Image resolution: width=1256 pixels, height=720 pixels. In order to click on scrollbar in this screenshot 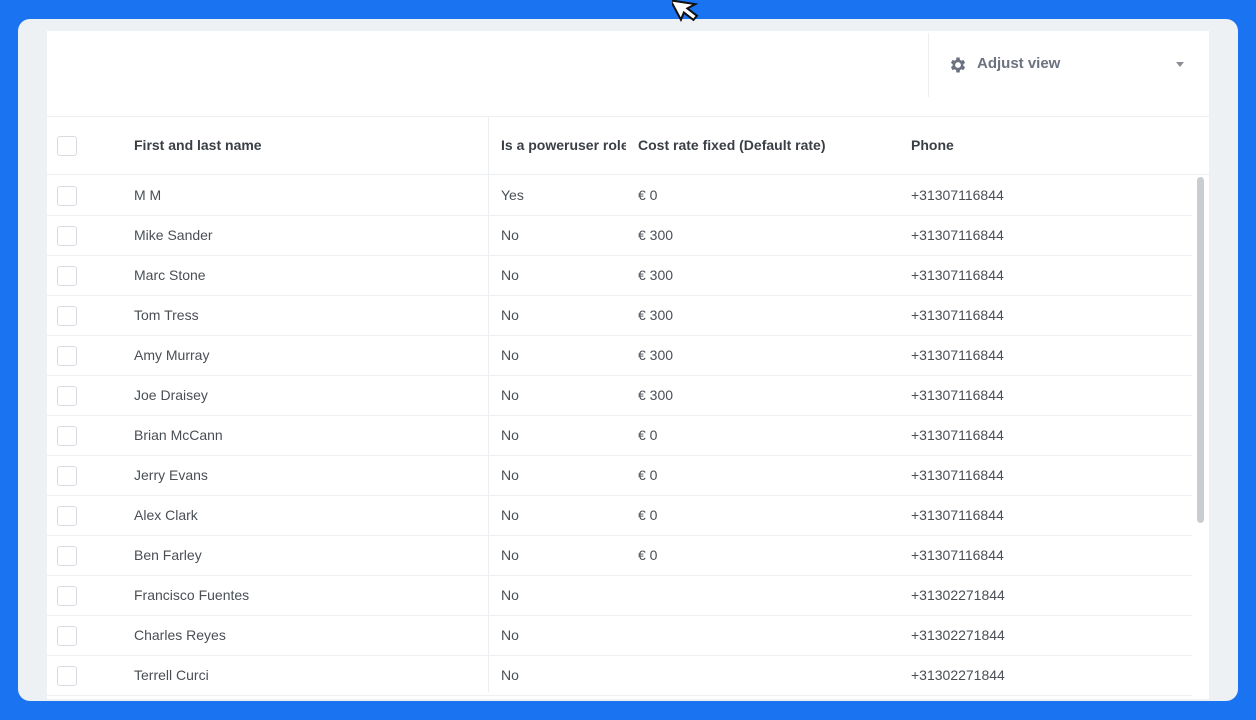, I will do `click(1201, 433)`.